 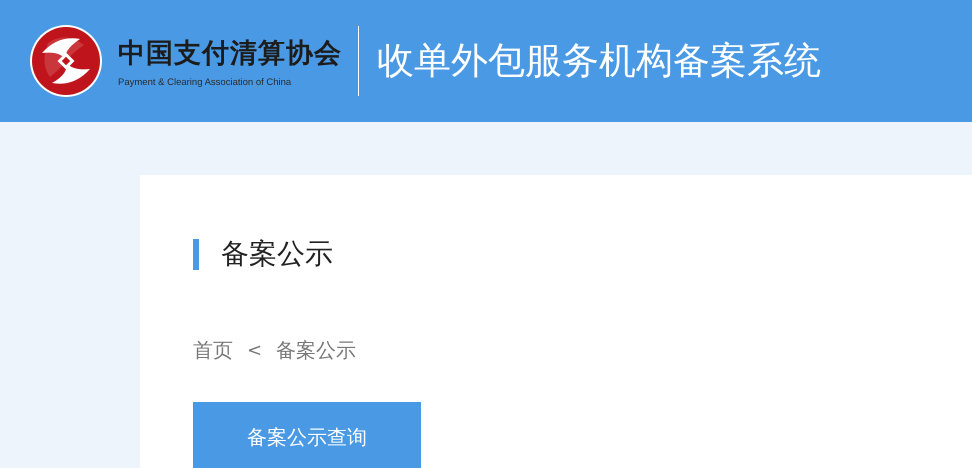 I want to click on breadcrumb-link: 首页, so click(x=213, y=350).